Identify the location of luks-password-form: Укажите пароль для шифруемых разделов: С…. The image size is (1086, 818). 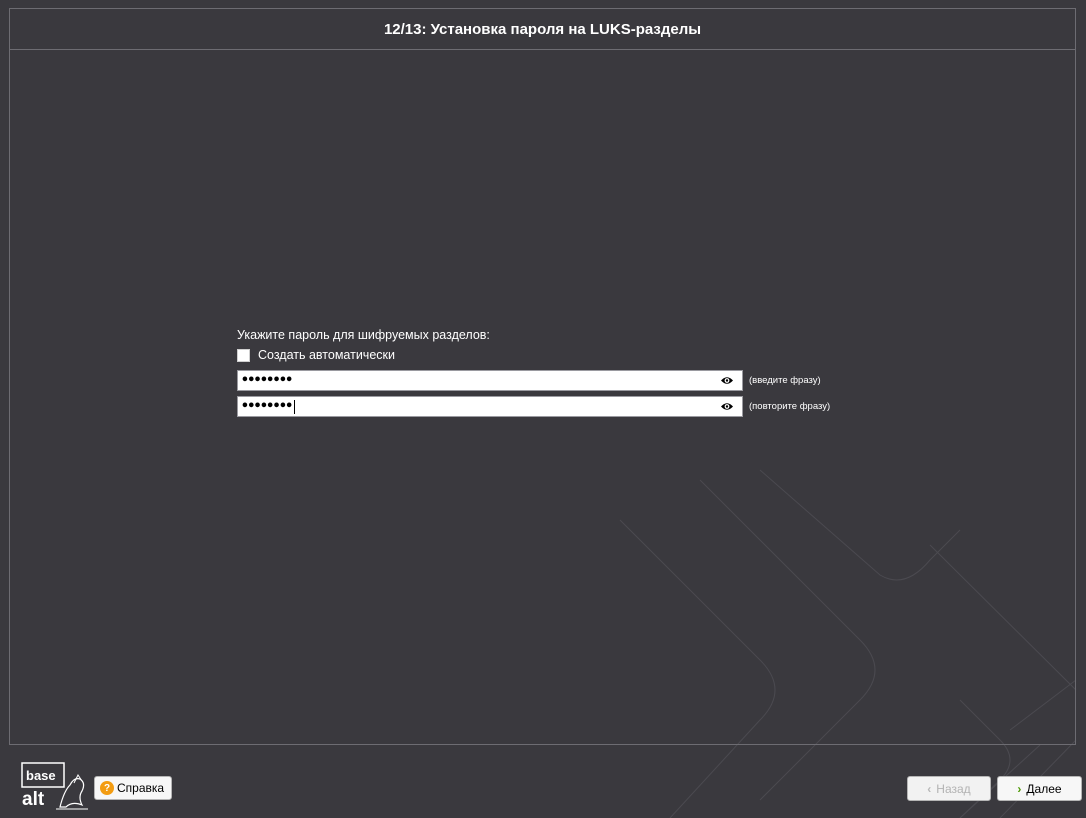
(557, 371).